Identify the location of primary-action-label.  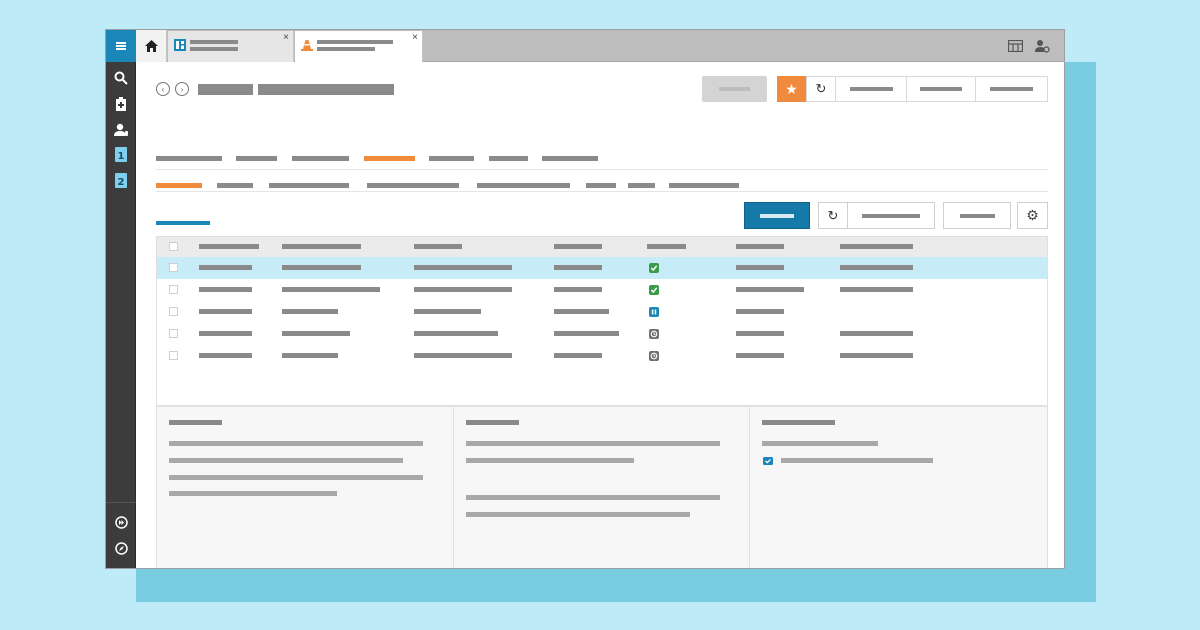
(777, 215).